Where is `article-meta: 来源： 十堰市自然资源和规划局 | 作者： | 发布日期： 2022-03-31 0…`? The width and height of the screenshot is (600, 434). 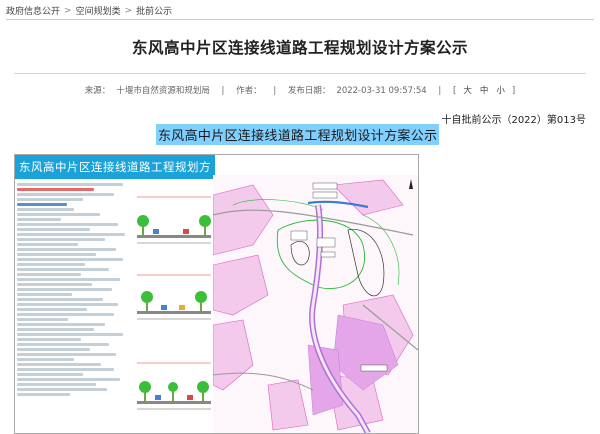
article-meta: 来源： 十堰市自然资源和规划局 | 作者： | 发布日期： 2022-03-31 0… is located at coordinates (300, 90).